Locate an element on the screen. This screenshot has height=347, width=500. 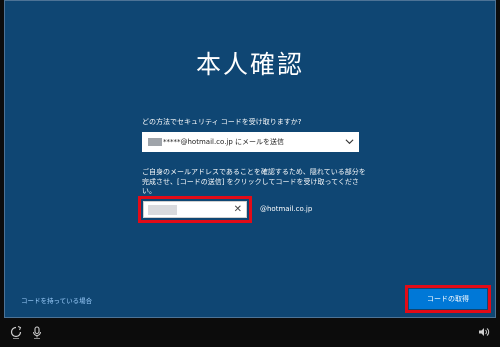
masked-address-block is located at coordinates (155, 142).